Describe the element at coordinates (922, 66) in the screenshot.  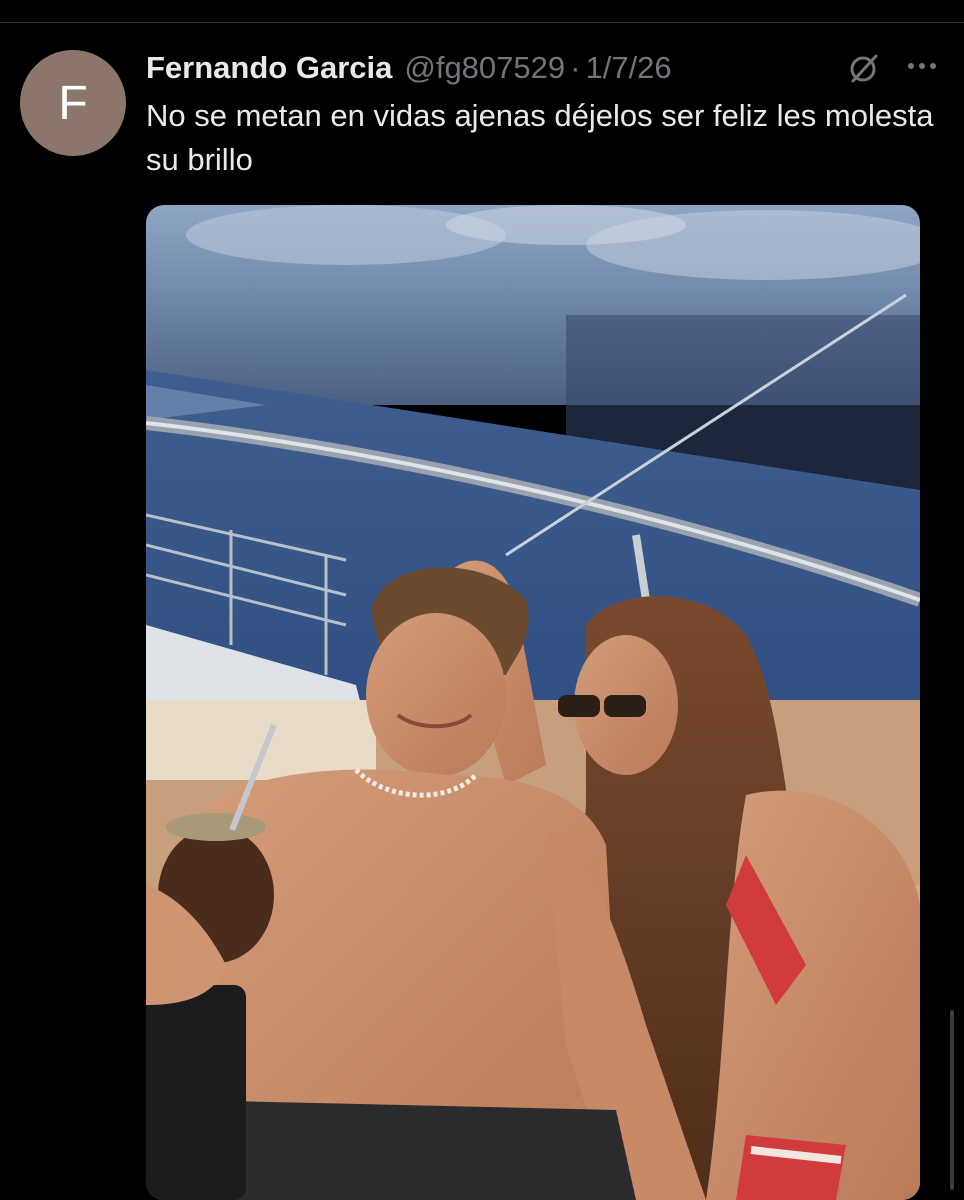
I see `more-icon` at that location.